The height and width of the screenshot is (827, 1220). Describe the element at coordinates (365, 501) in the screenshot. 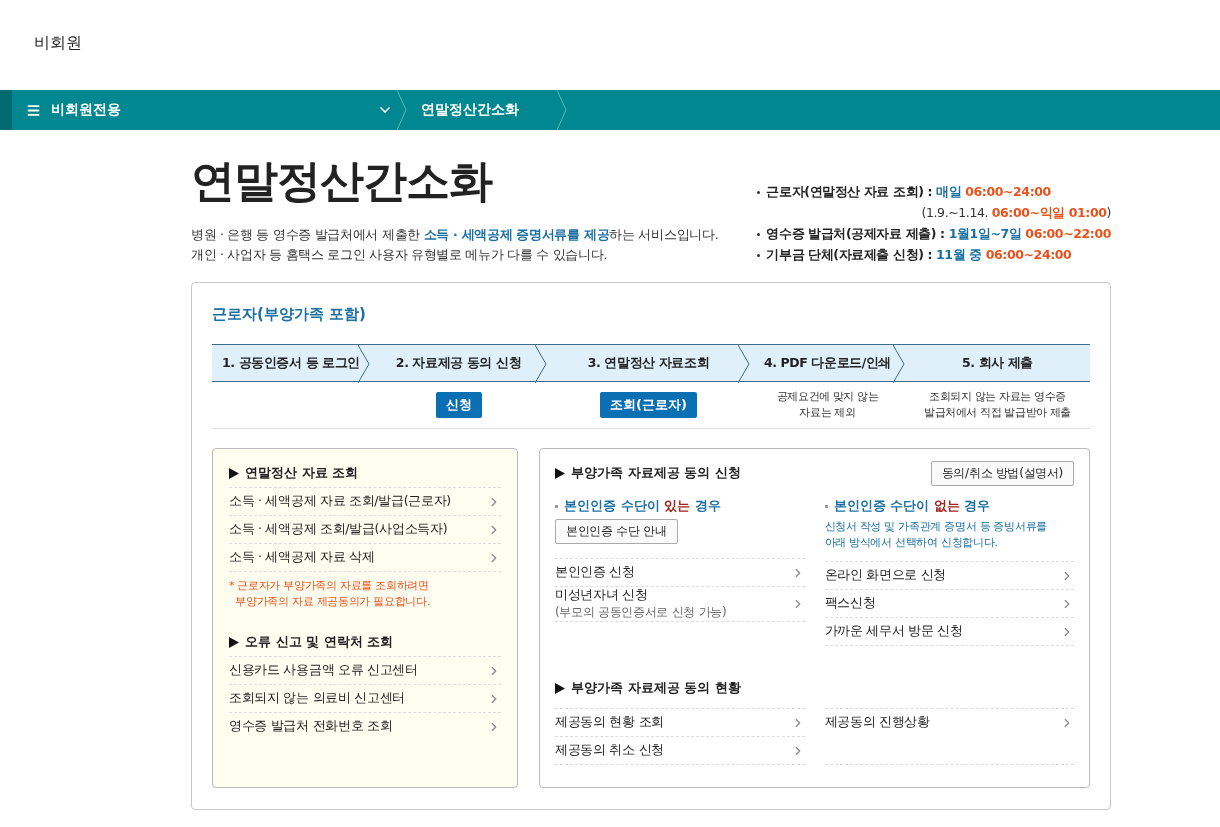

I see `menu-link: 소득 · 세액공제 자료 조회/발급(근로자)` at that location.